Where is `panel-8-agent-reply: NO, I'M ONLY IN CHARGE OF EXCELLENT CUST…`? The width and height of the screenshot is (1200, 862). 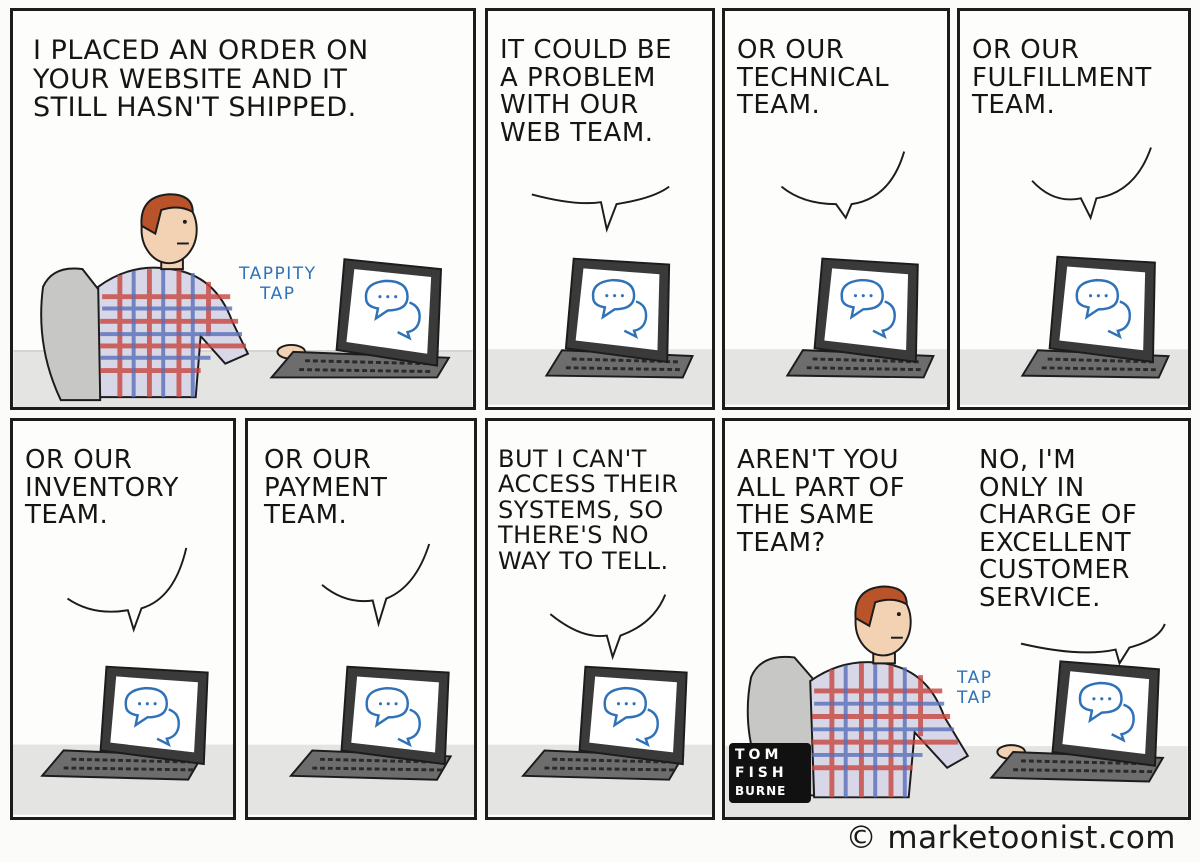
panel-8-agent-reply: NO, I'M ONLY IN CHARGE OF EXCELLENT CUST… is located at coordinates (1058, 529).